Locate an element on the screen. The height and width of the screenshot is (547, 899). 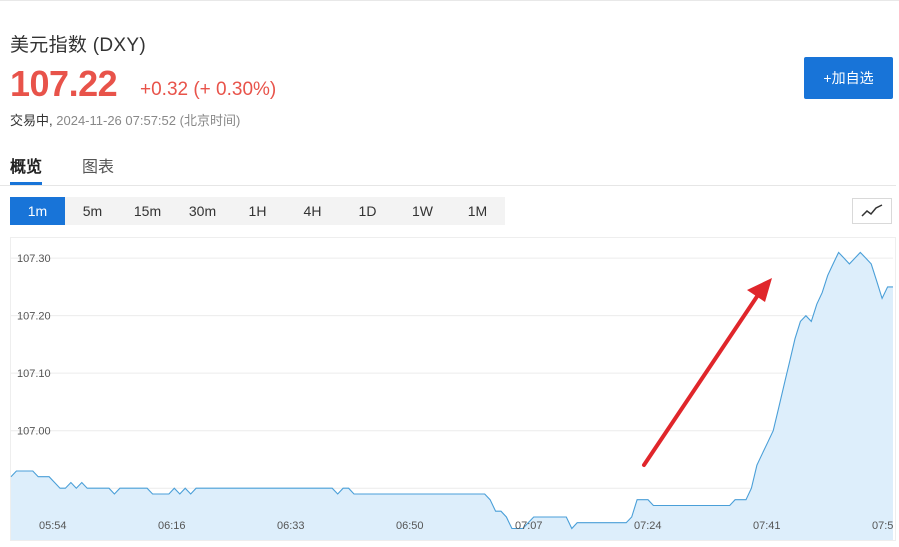
x-tick-label: 07:41 is located at coordinates (767, 526).